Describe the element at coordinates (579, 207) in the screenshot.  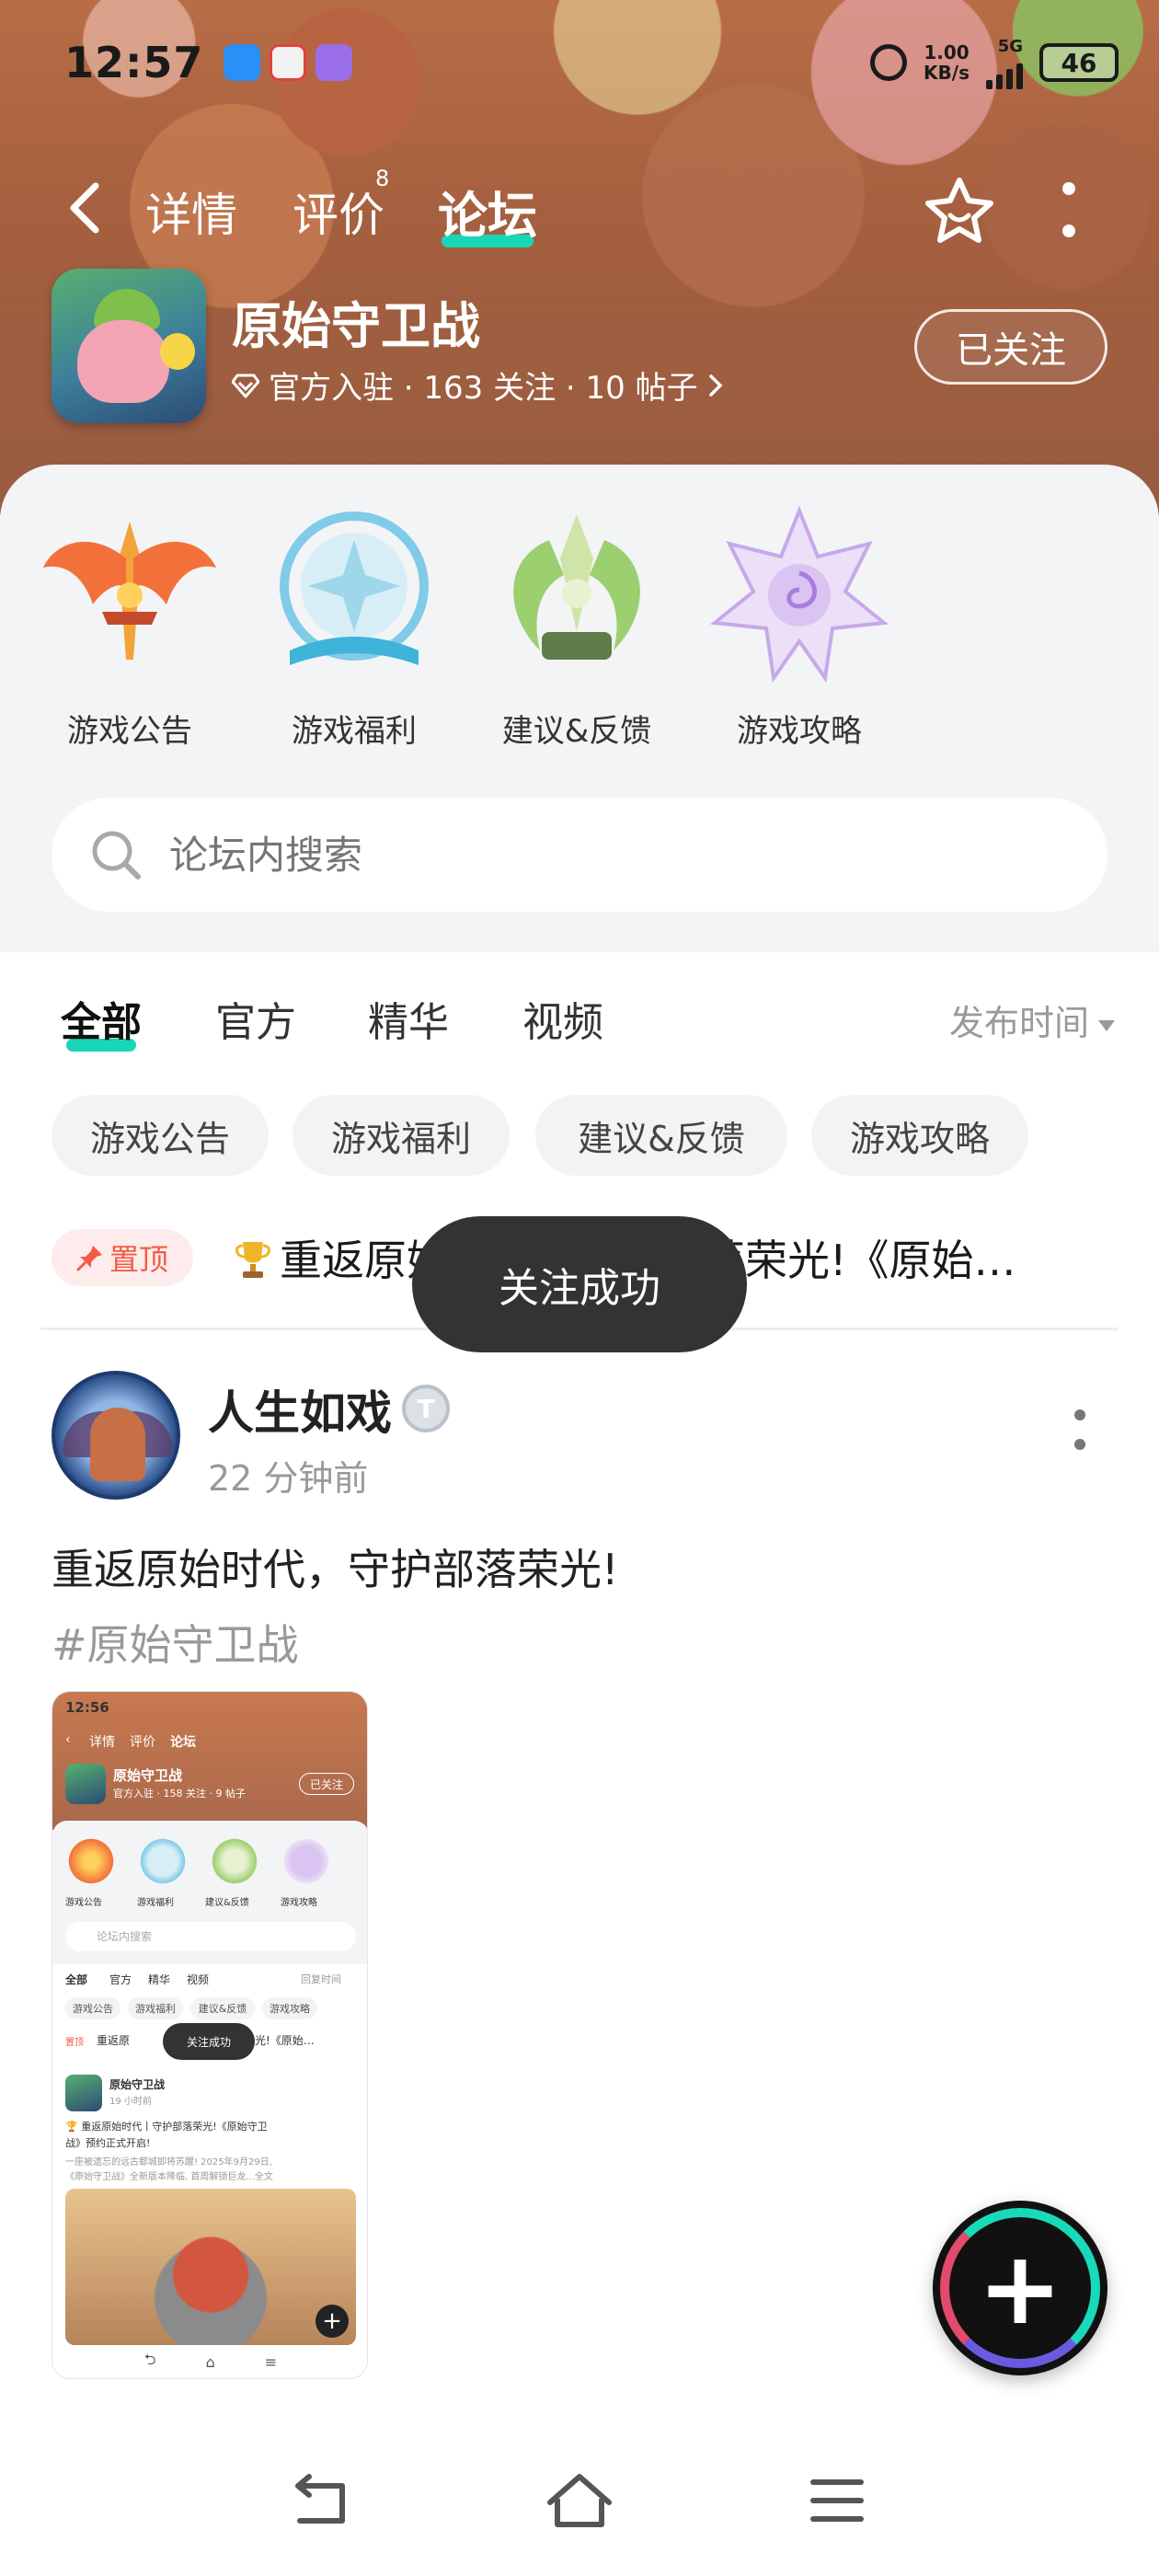
I see `top-nav: 详情 评价 8 论坛` at that location.